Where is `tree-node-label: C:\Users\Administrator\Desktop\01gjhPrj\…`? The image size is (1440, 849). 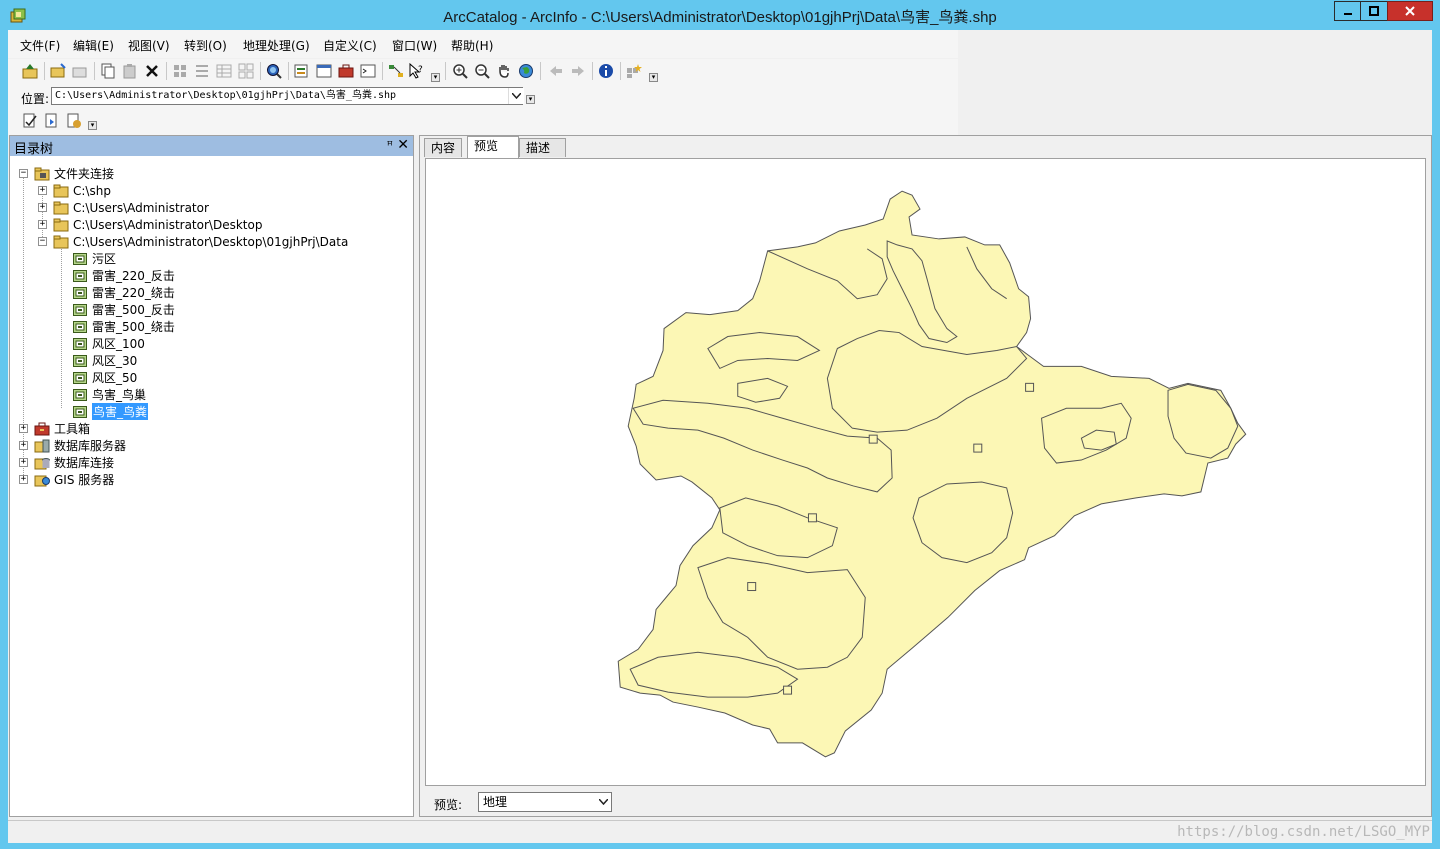
tree-node-label: C:\Users\Administrator\Desktop\01gjhPrj\… is located at coordinates (211, 241).